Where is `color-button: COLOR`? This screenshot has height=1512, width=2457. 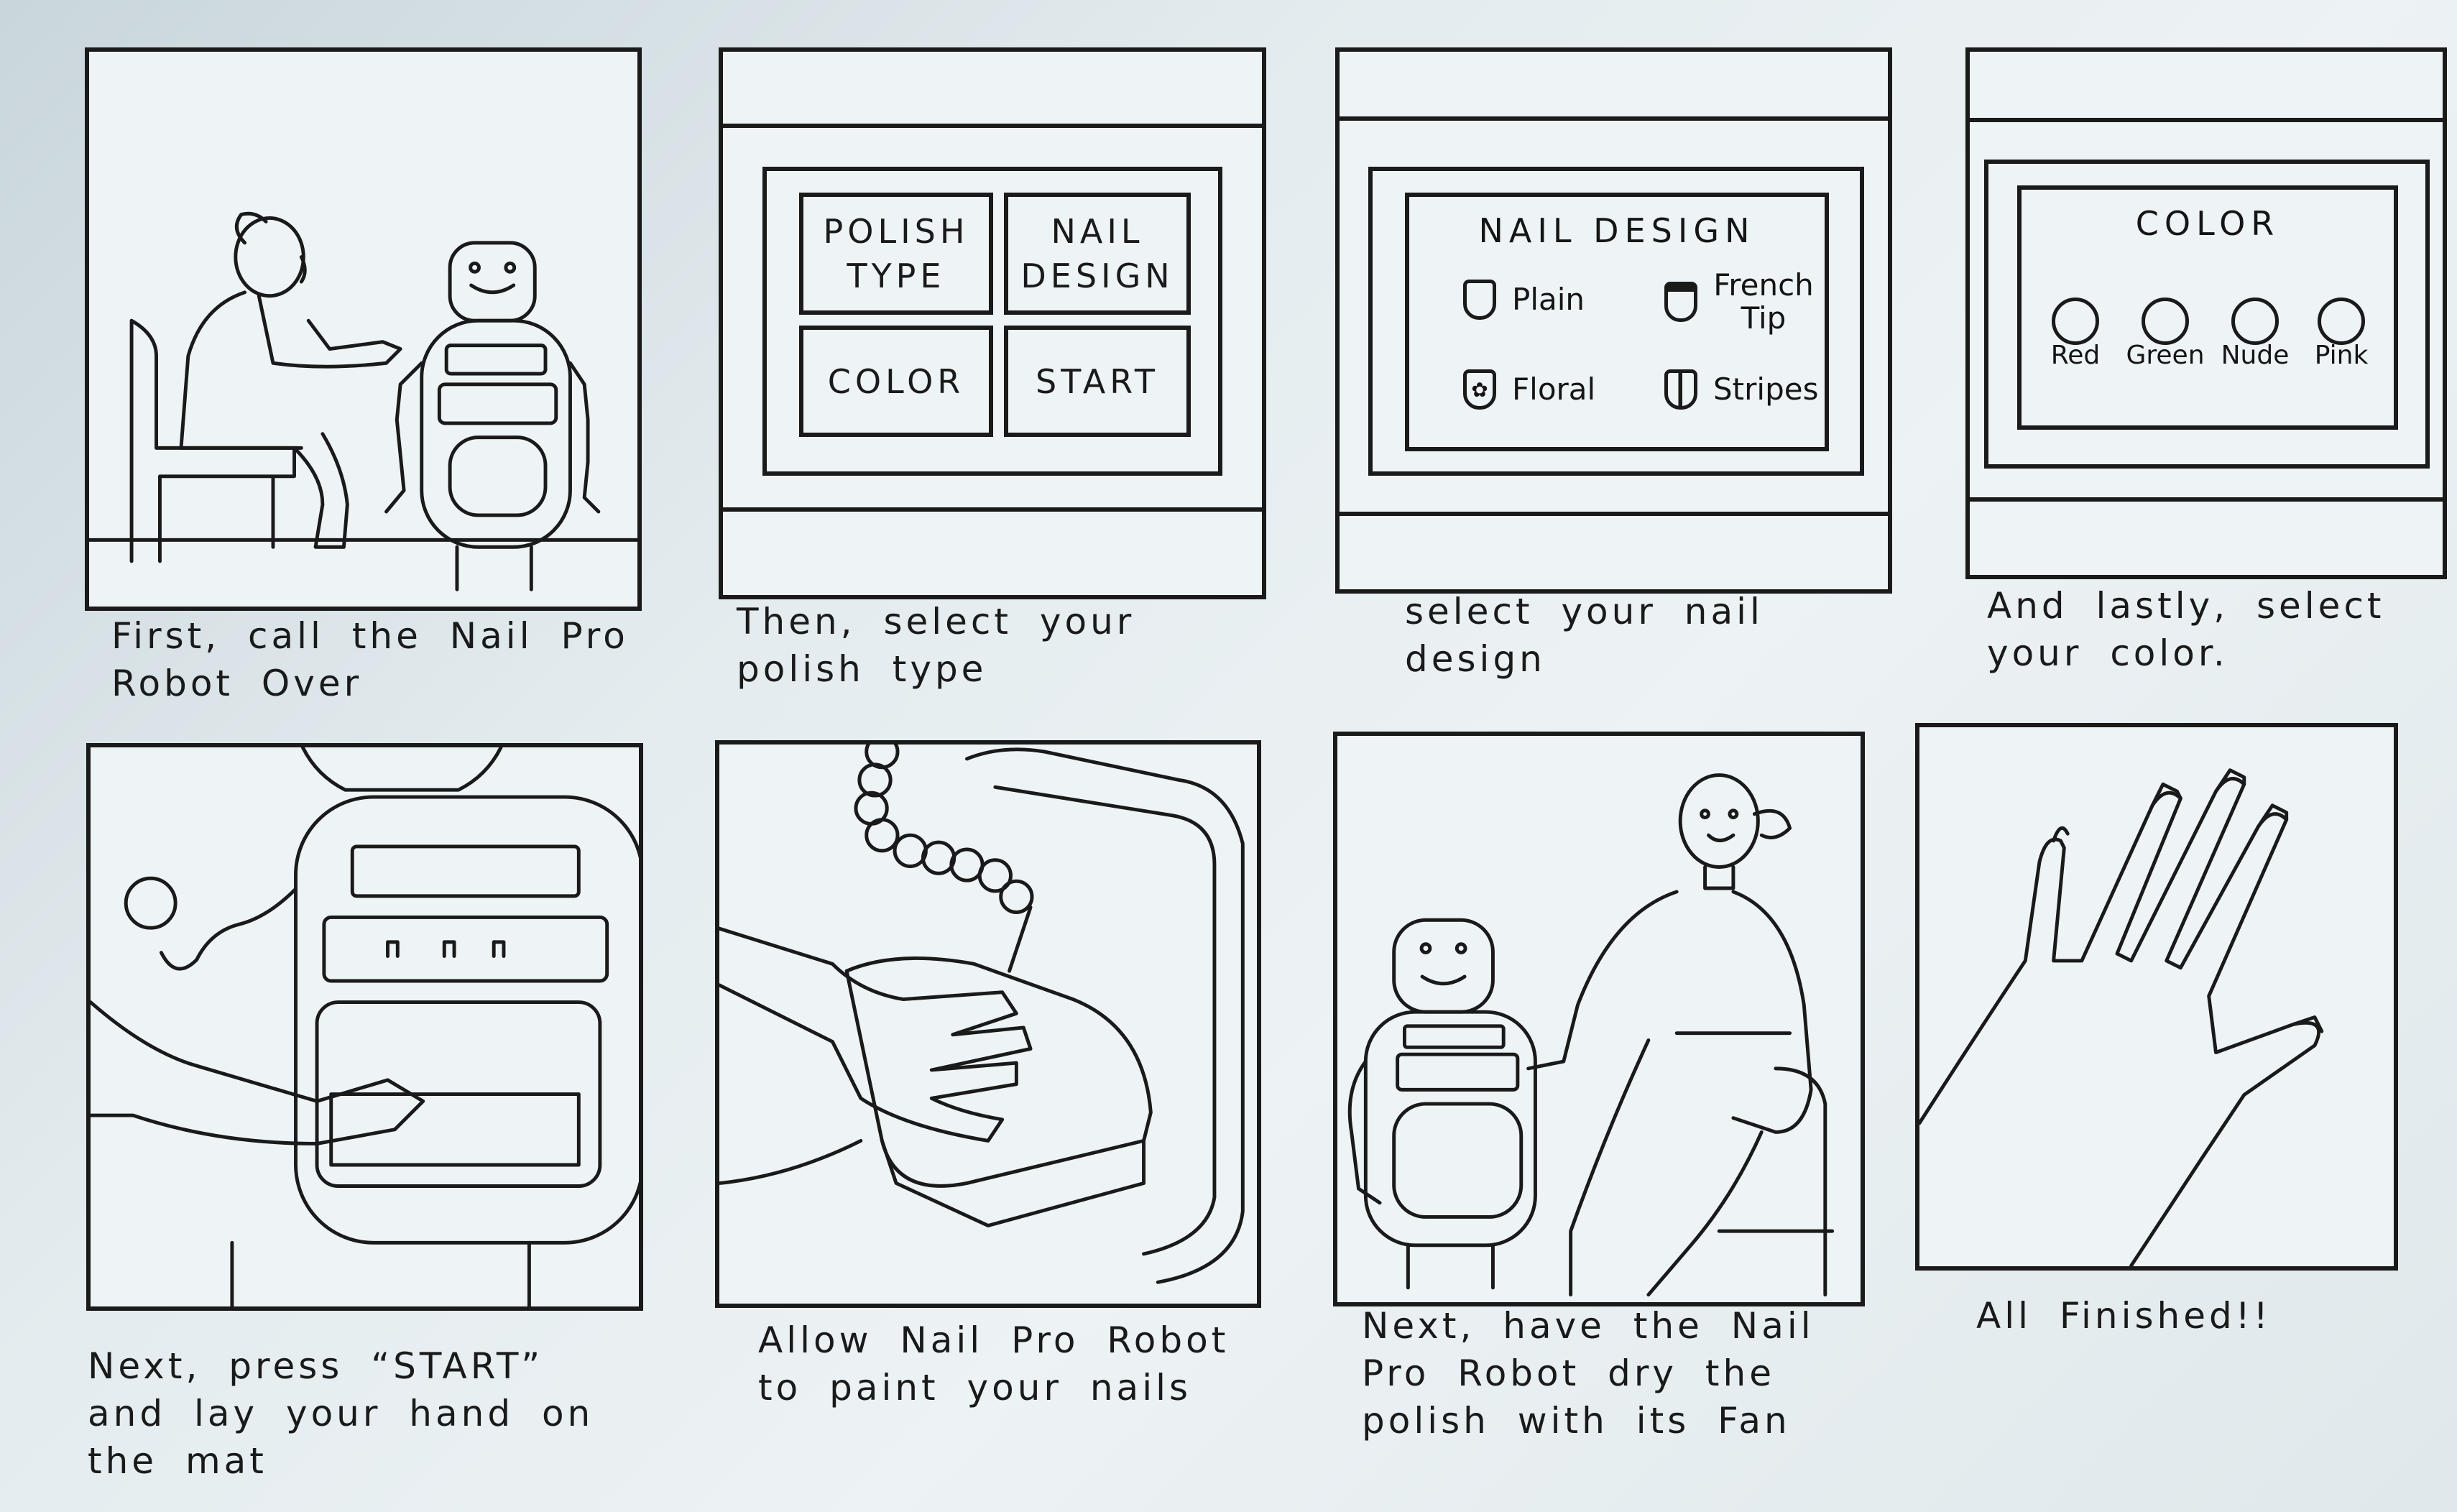 color-button: COLOR is located at coordinates (896, 382).